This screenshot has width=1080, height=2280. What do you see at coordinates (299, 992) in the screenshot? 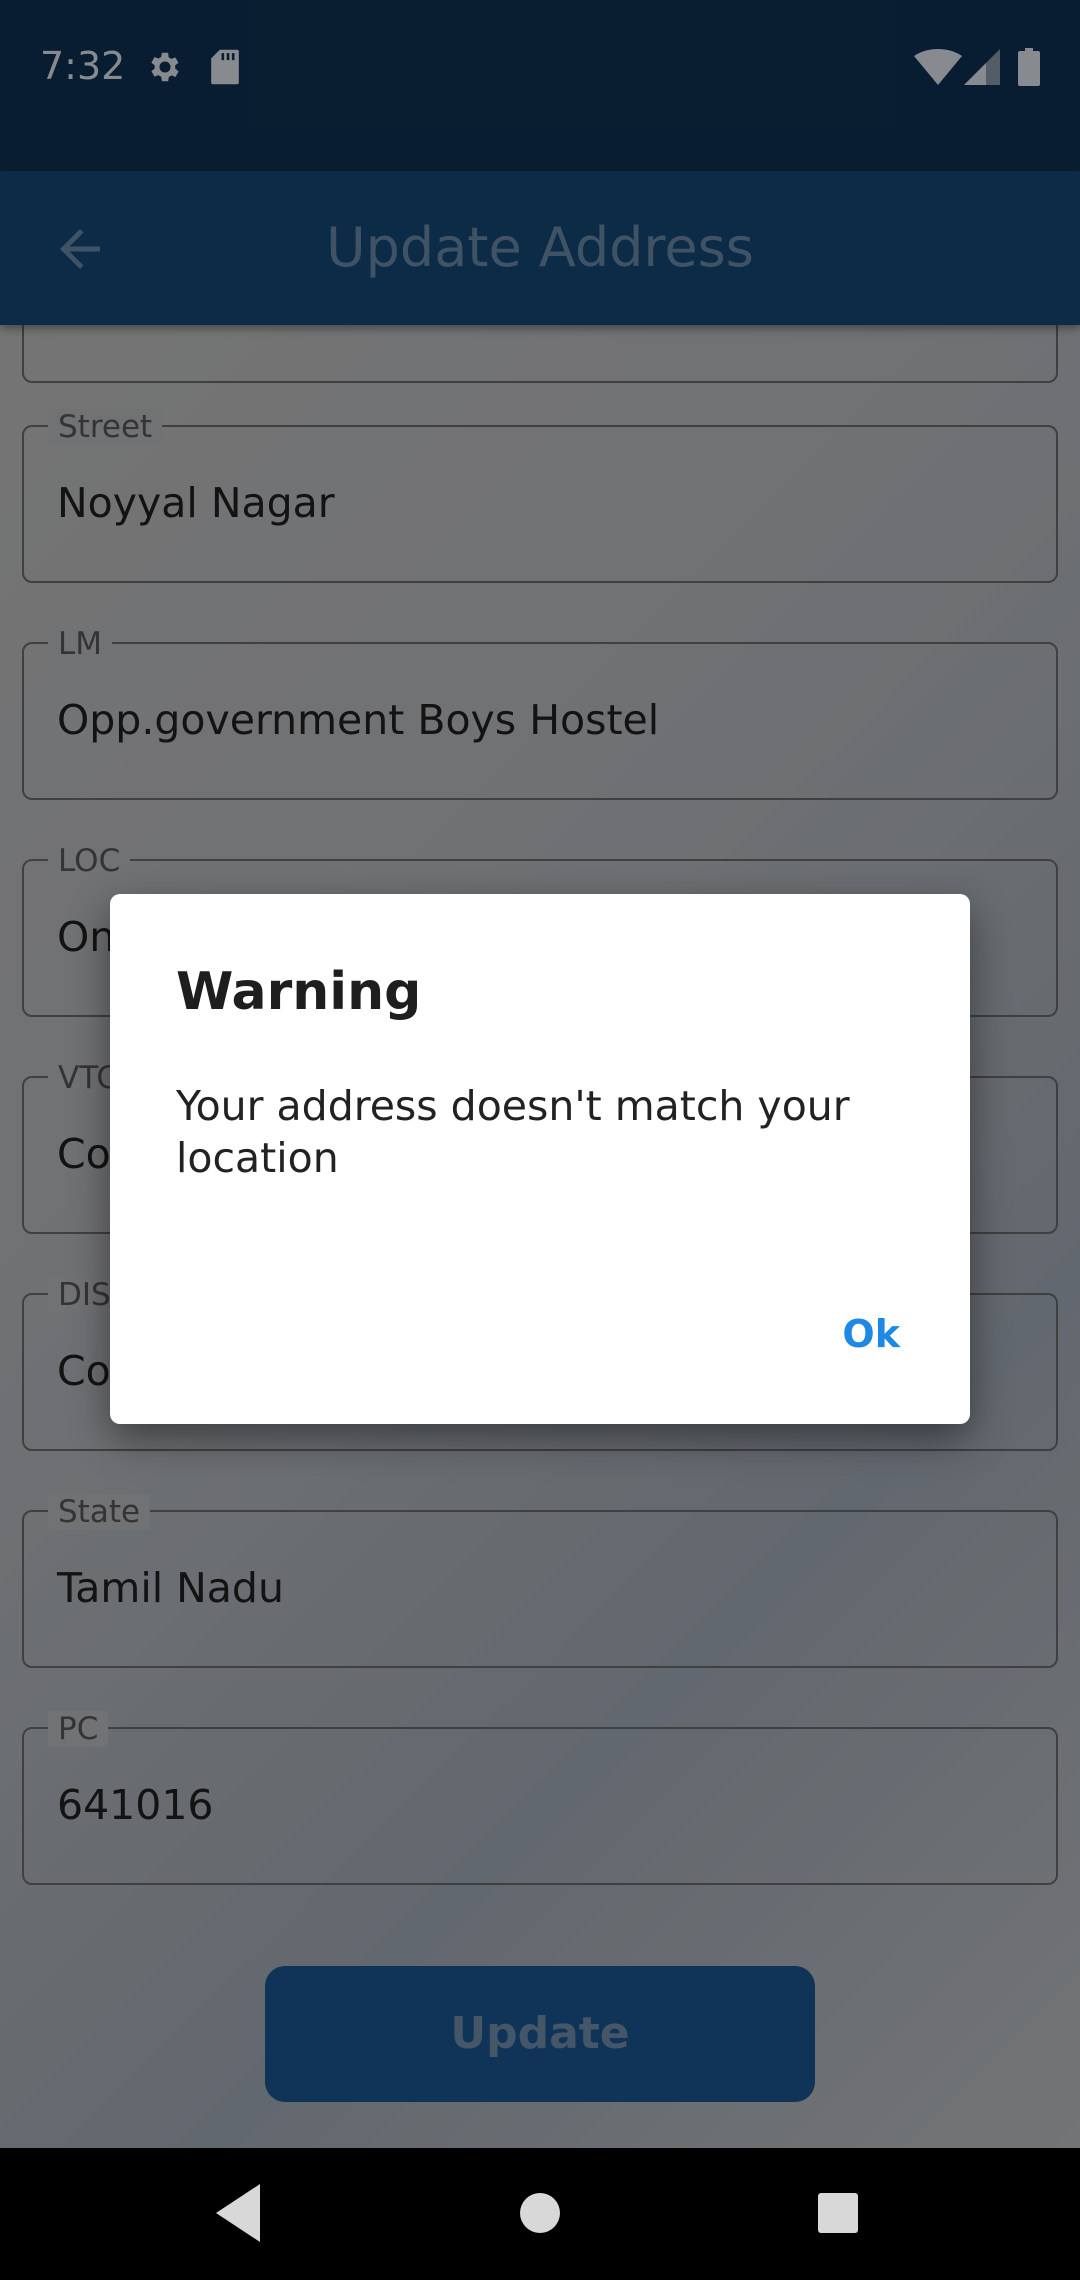
I see `dialog-title: Warning` at bounding box center [299, 992].